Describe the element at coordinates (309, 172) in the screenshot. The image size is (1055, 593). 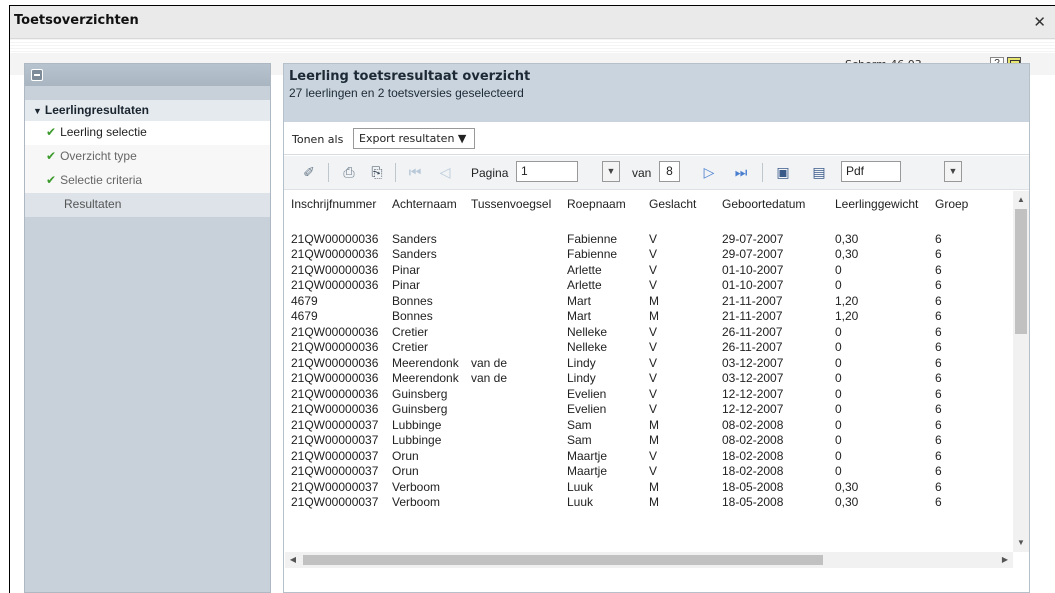
I see `eraser-icon: ✐` at that location.